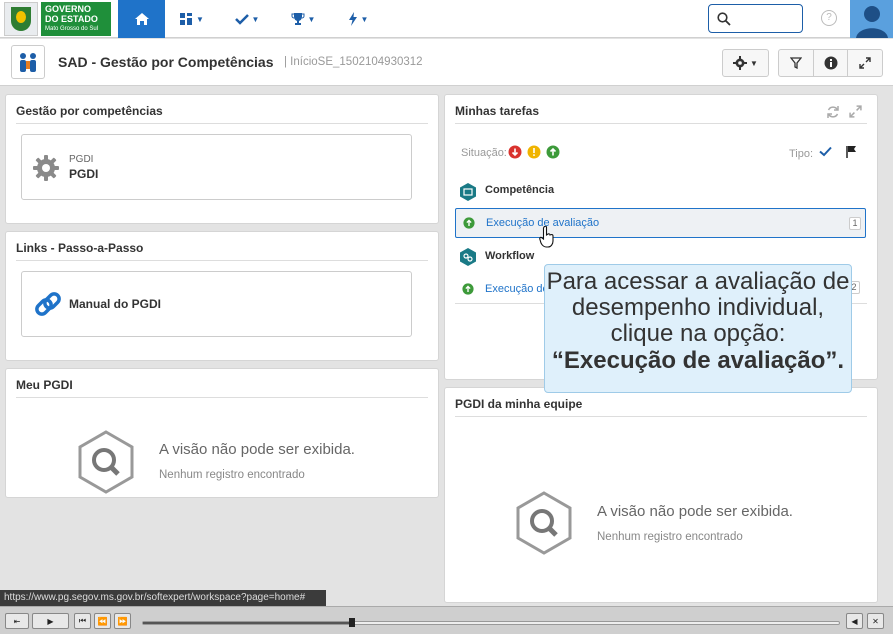  I want to click on state-crest-icon, so click(21, 19).